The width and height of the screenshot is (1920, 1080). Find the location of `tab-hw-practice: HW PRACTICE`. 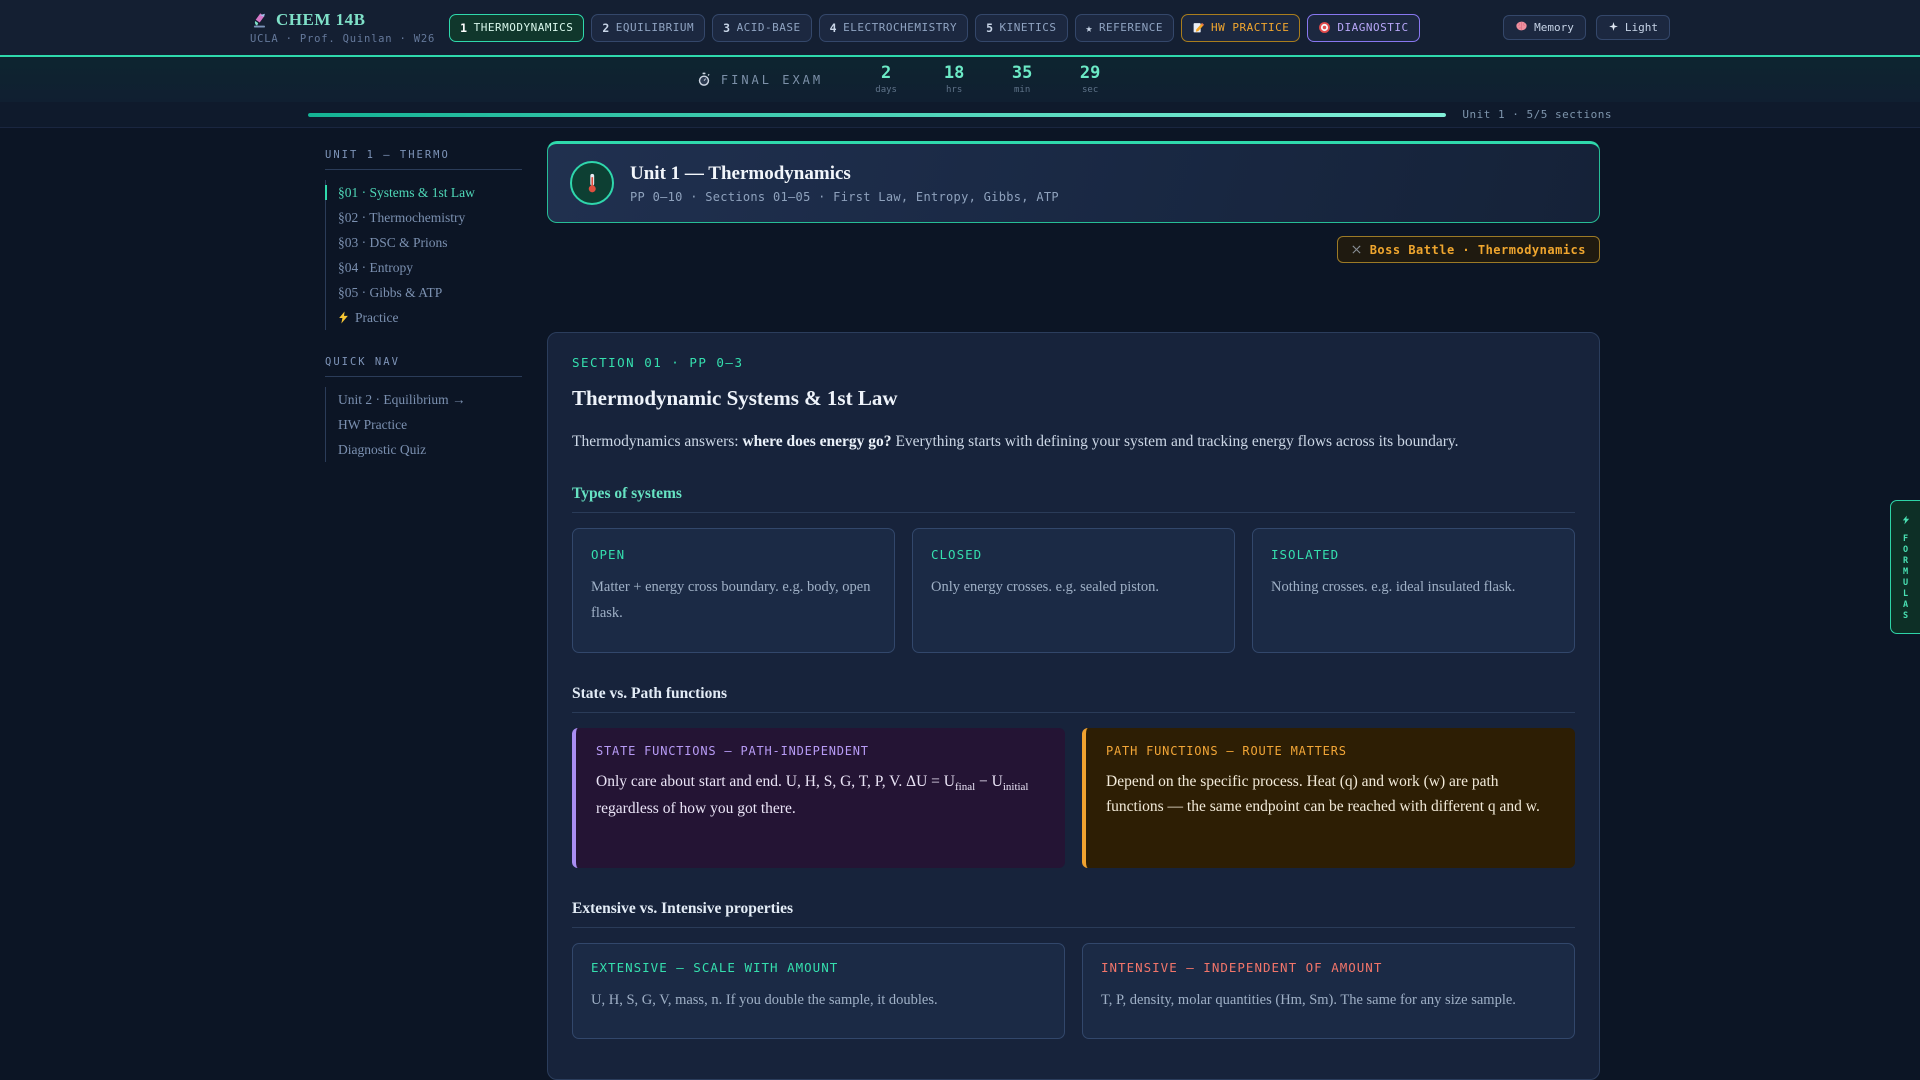

tab-hw-practice: HW PRACTICE is located at coordinates (1241, 27).